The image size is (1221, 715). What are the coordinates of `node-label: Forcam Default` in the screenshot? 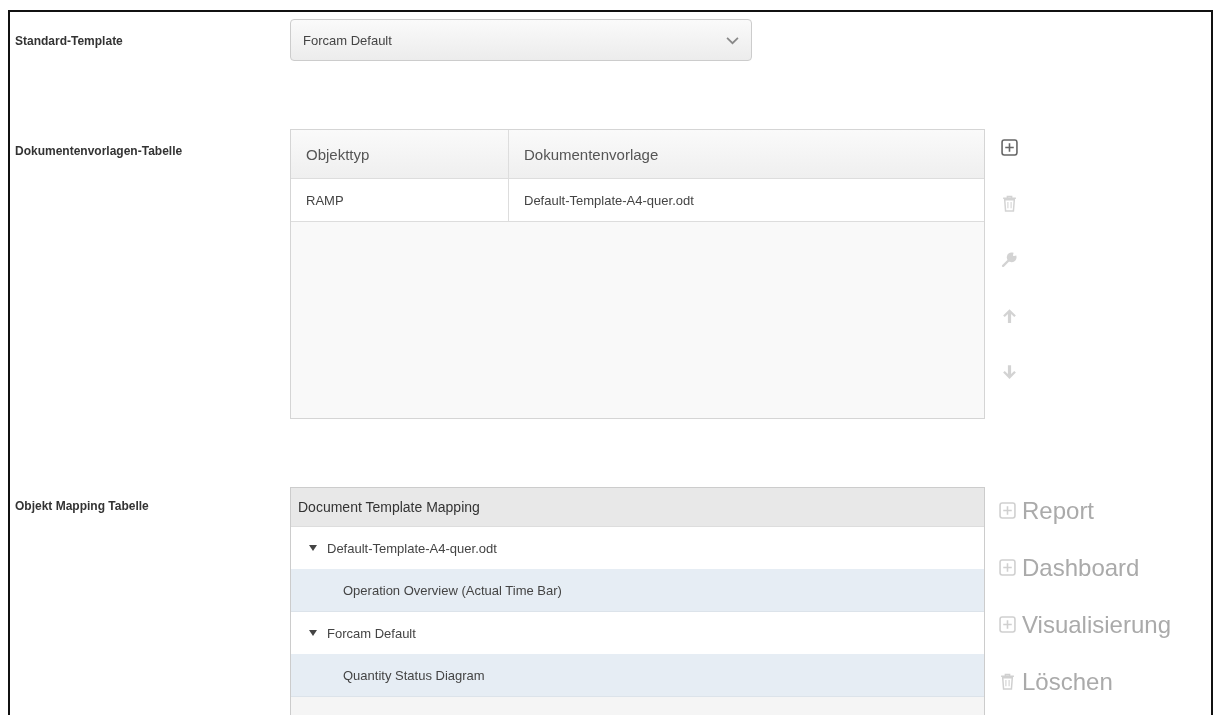 It's located at (371, 633).